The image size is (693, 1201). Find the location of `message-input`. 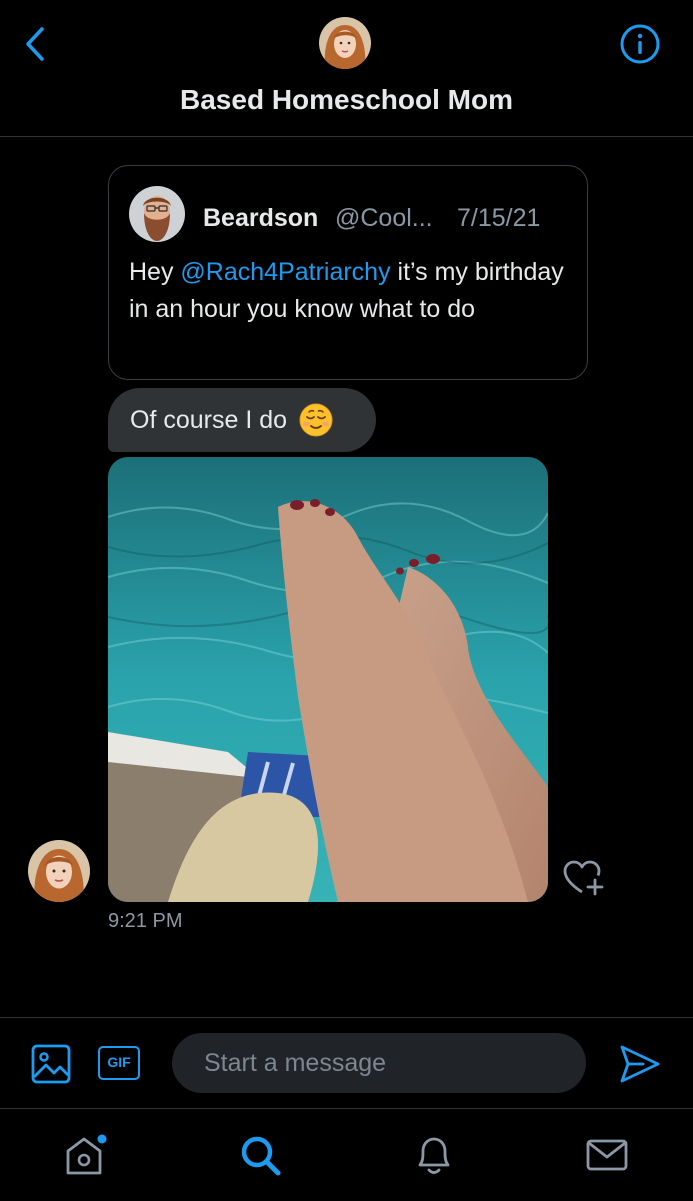

message-input is located at coordinates (379, 1063).